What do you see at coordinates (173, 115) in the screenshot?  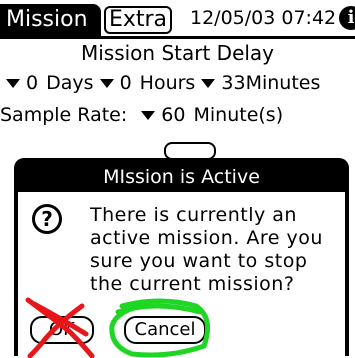 I see `sample-rate-value: 60` at bounding box center [173, 115].